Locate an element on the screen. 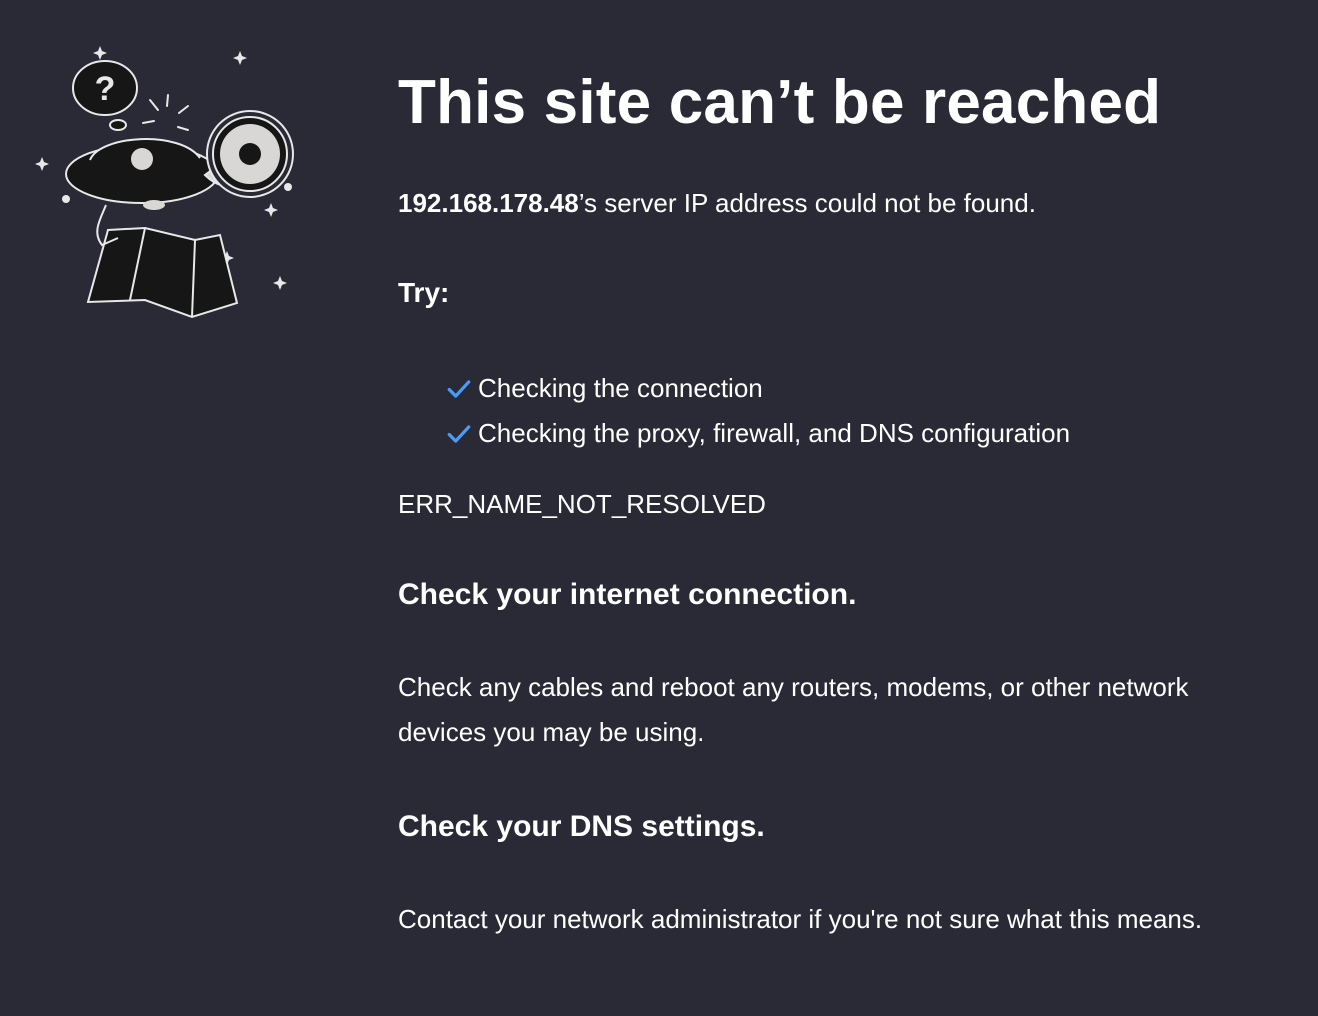 This screenshot has width=1318, height=1016. try-label: Try: is located at coordinates (424, 292).